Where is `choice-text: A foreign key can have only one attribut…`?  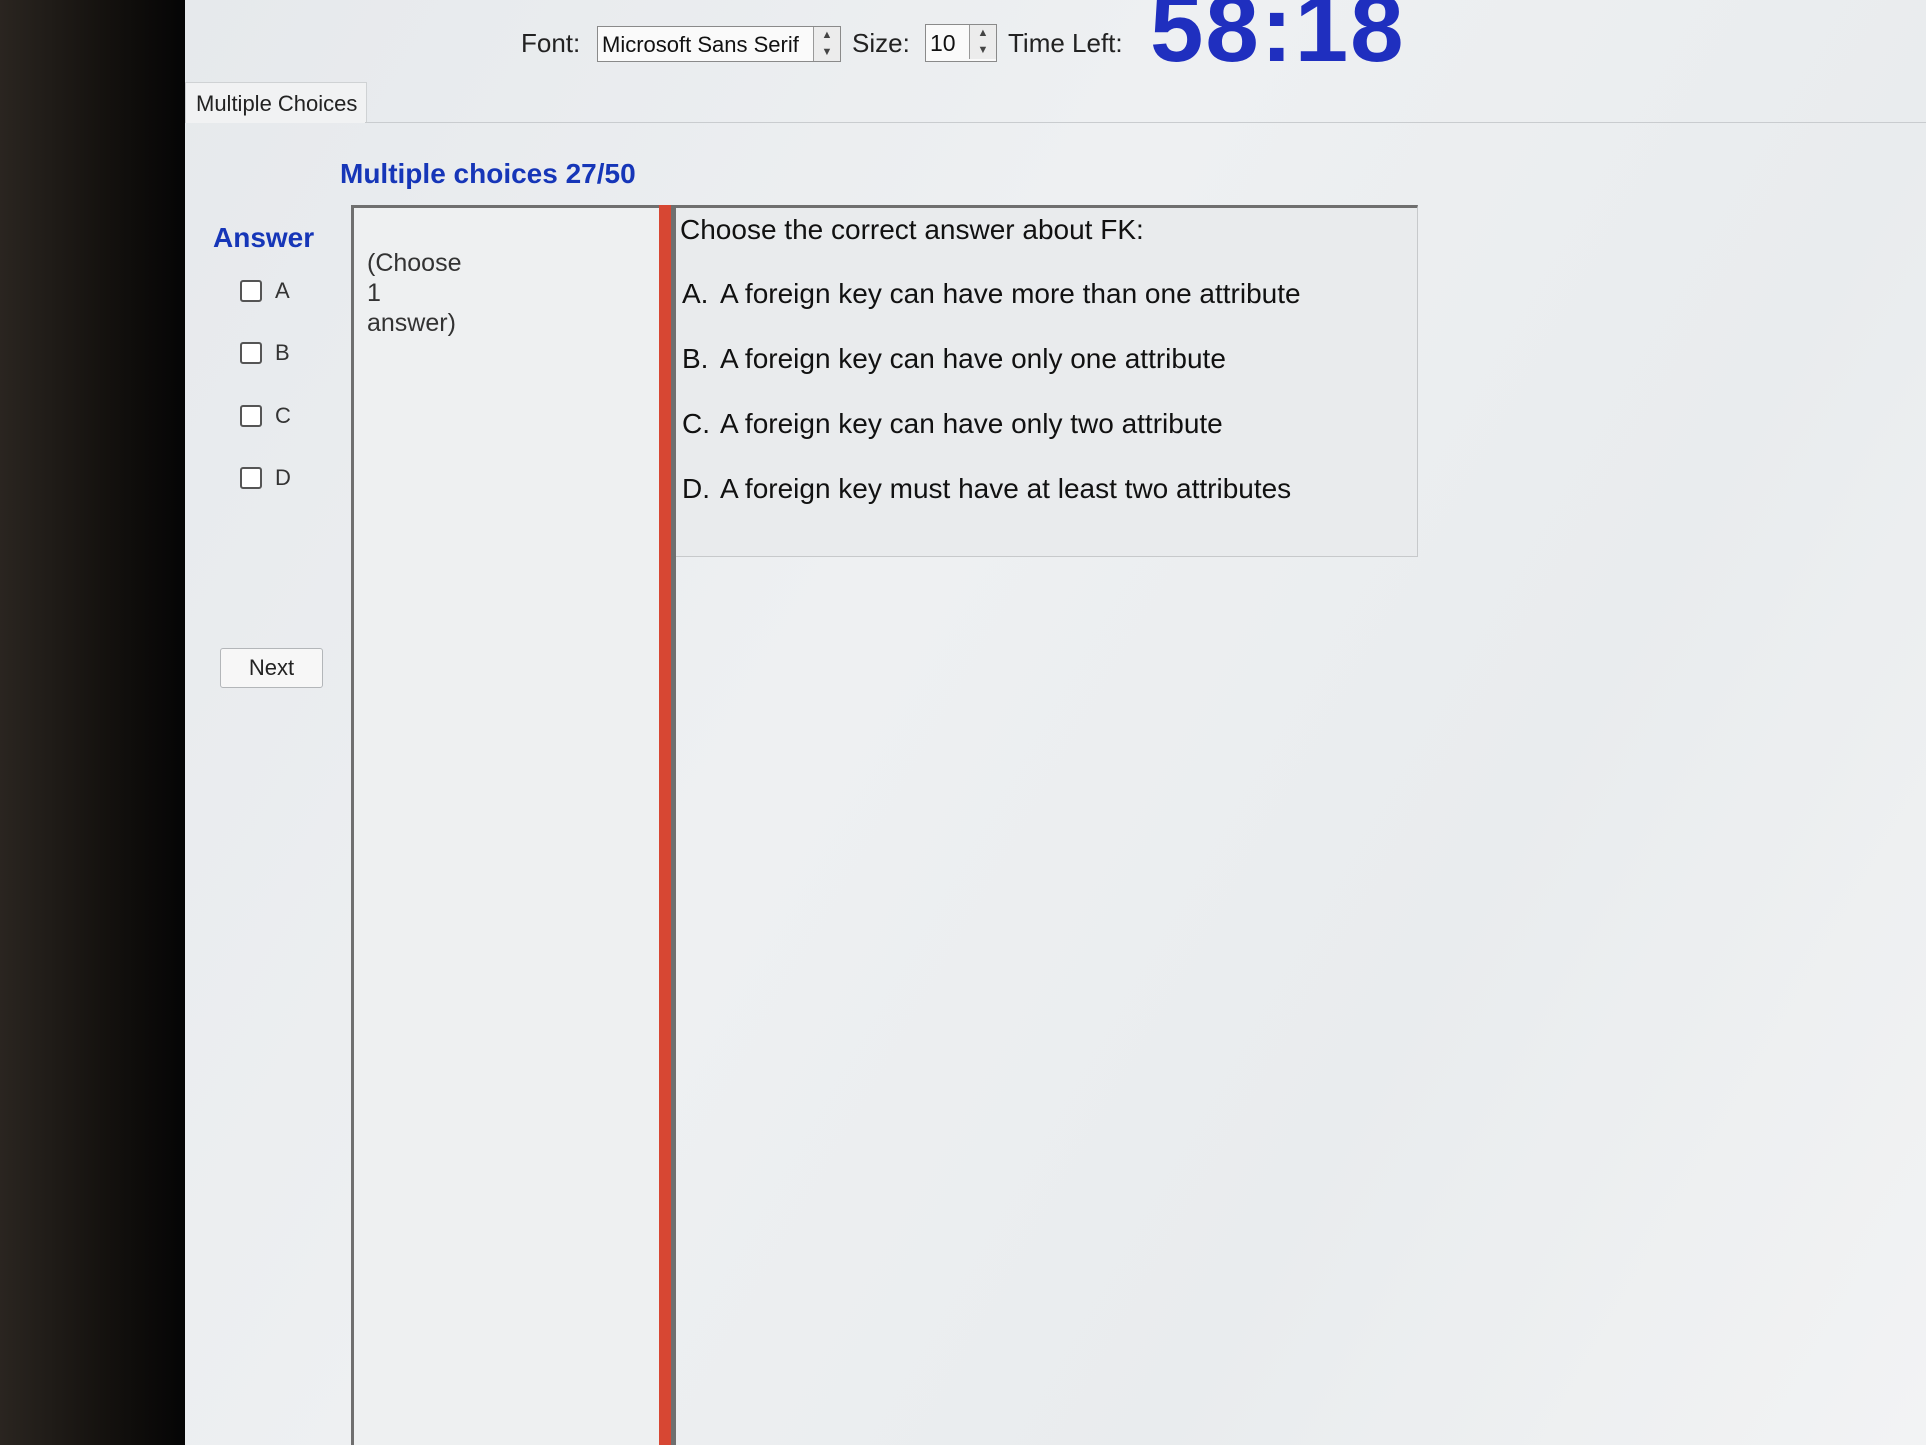
choice-text: A foreign key can have only one attribut… is located at coordinates (973, 358).